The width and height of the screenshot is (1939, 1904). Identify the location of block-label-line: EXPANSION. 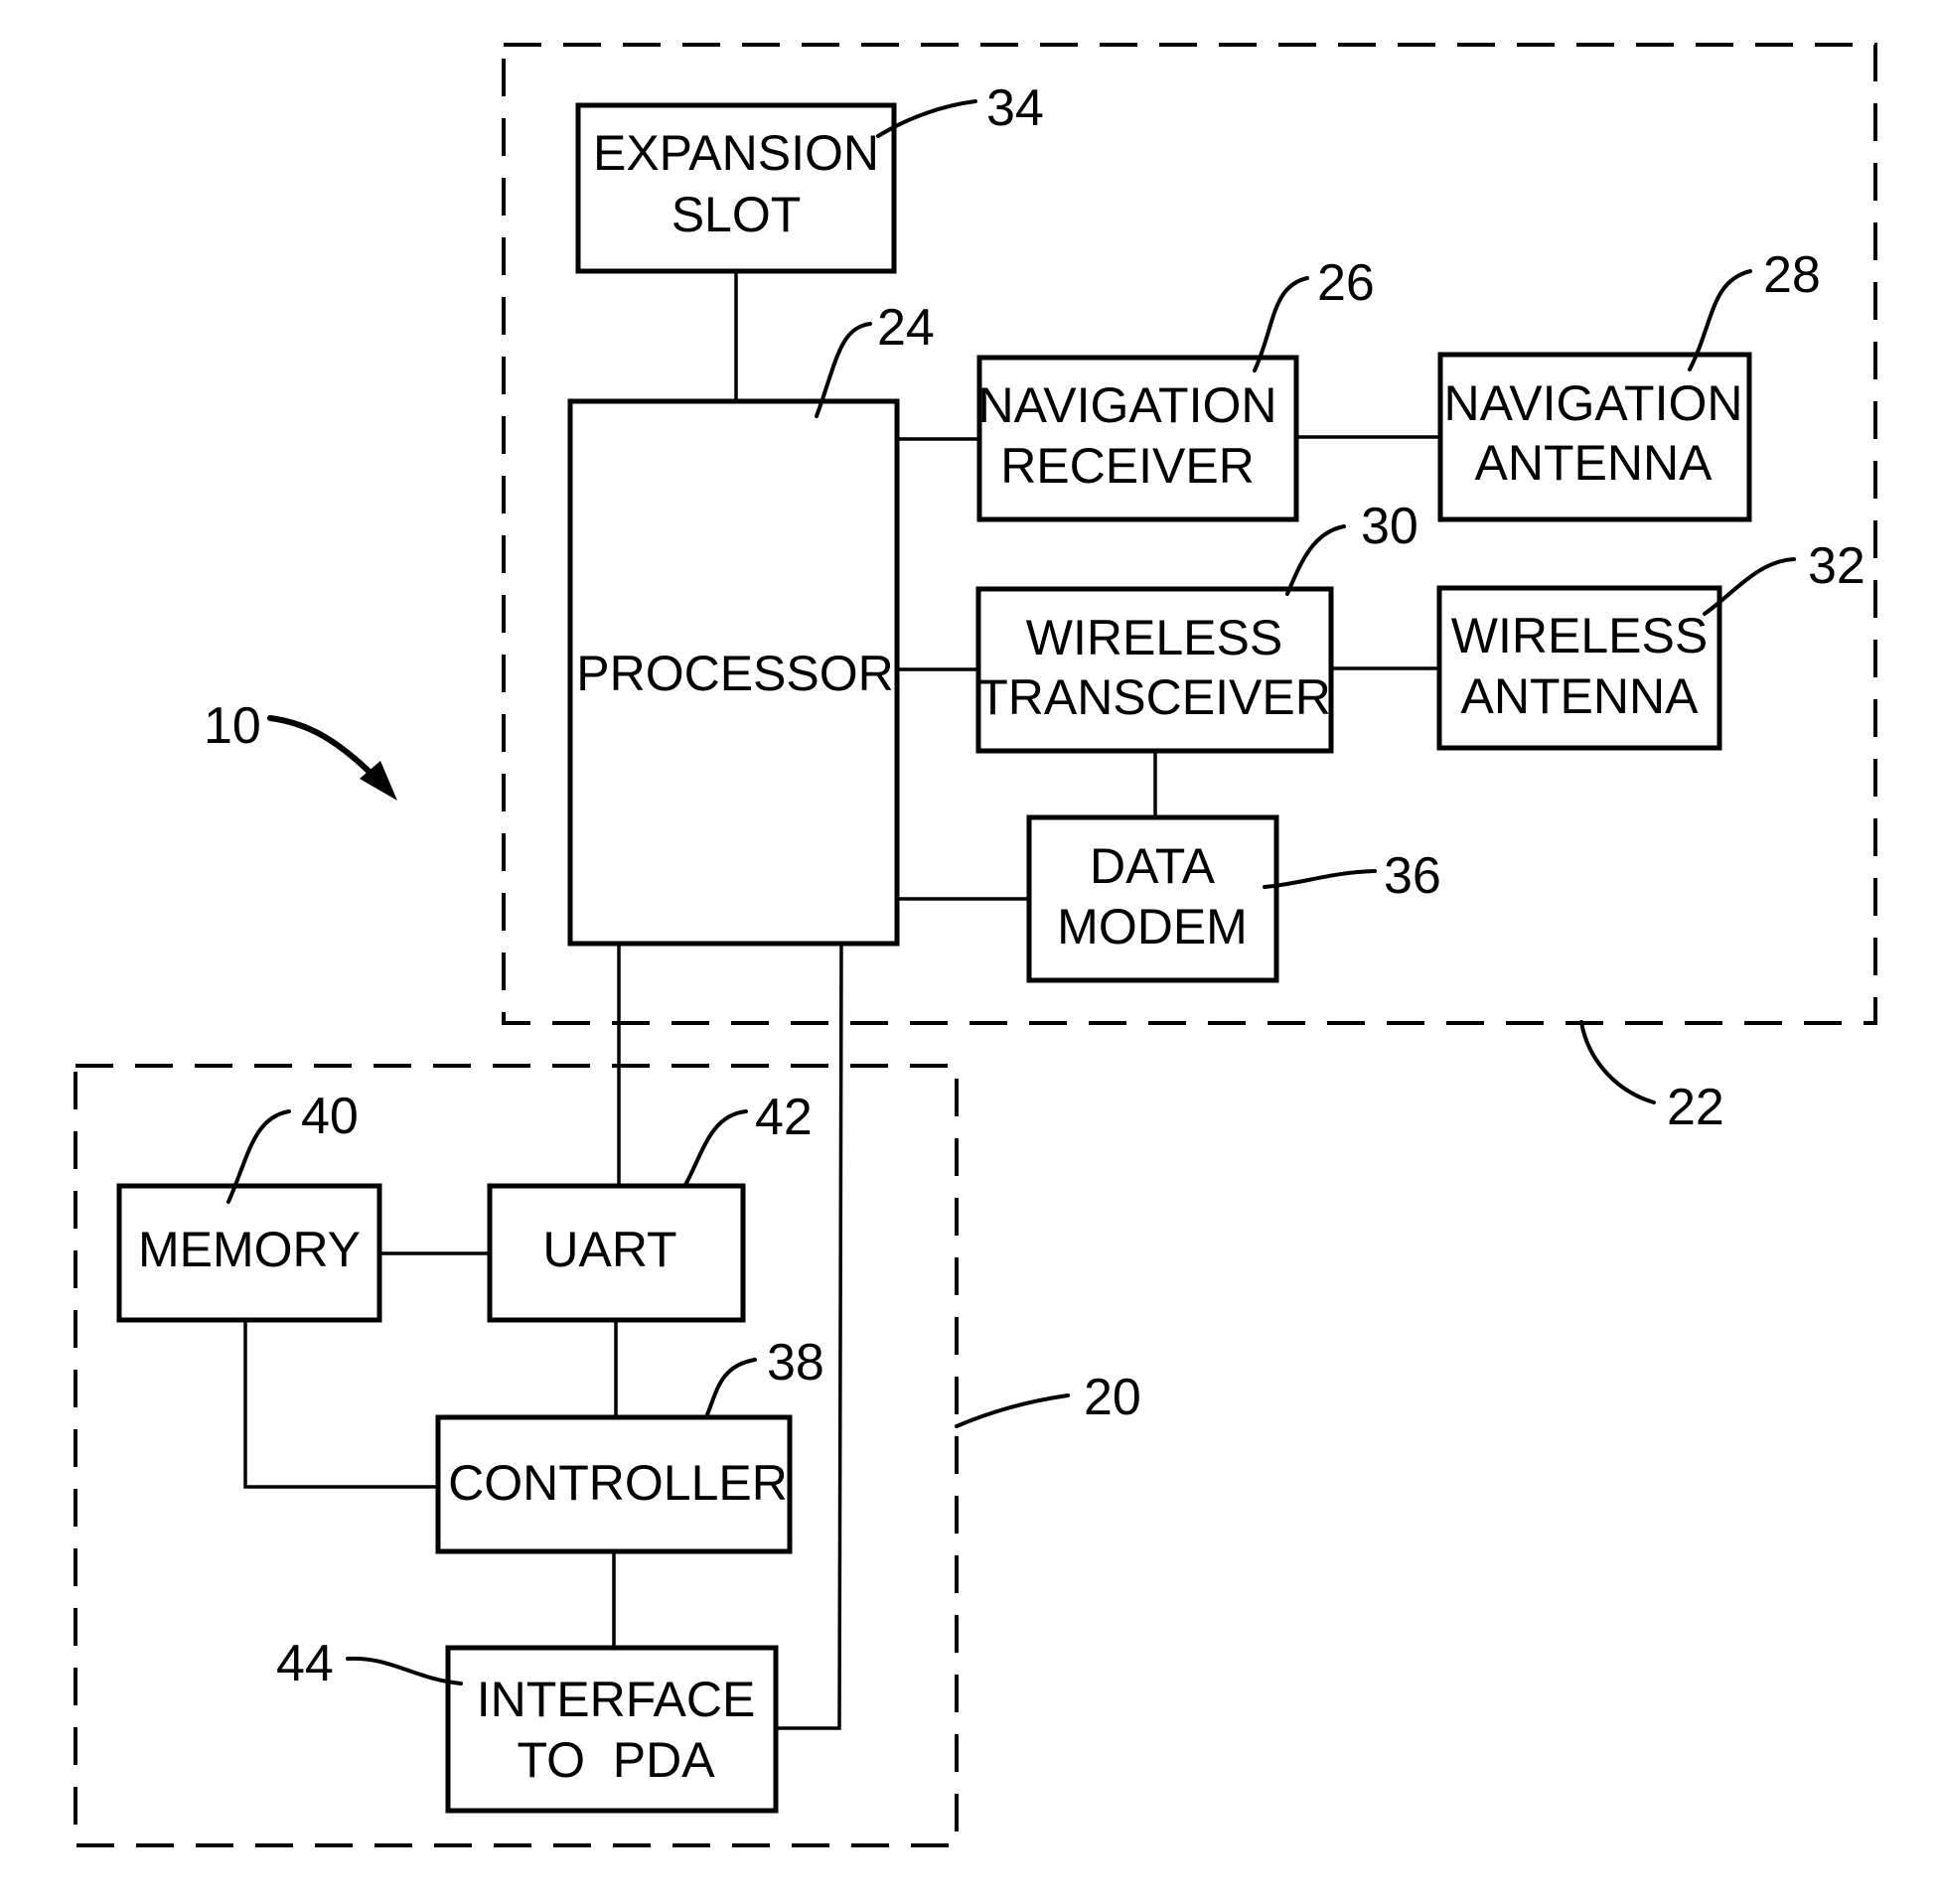
(736, 153).